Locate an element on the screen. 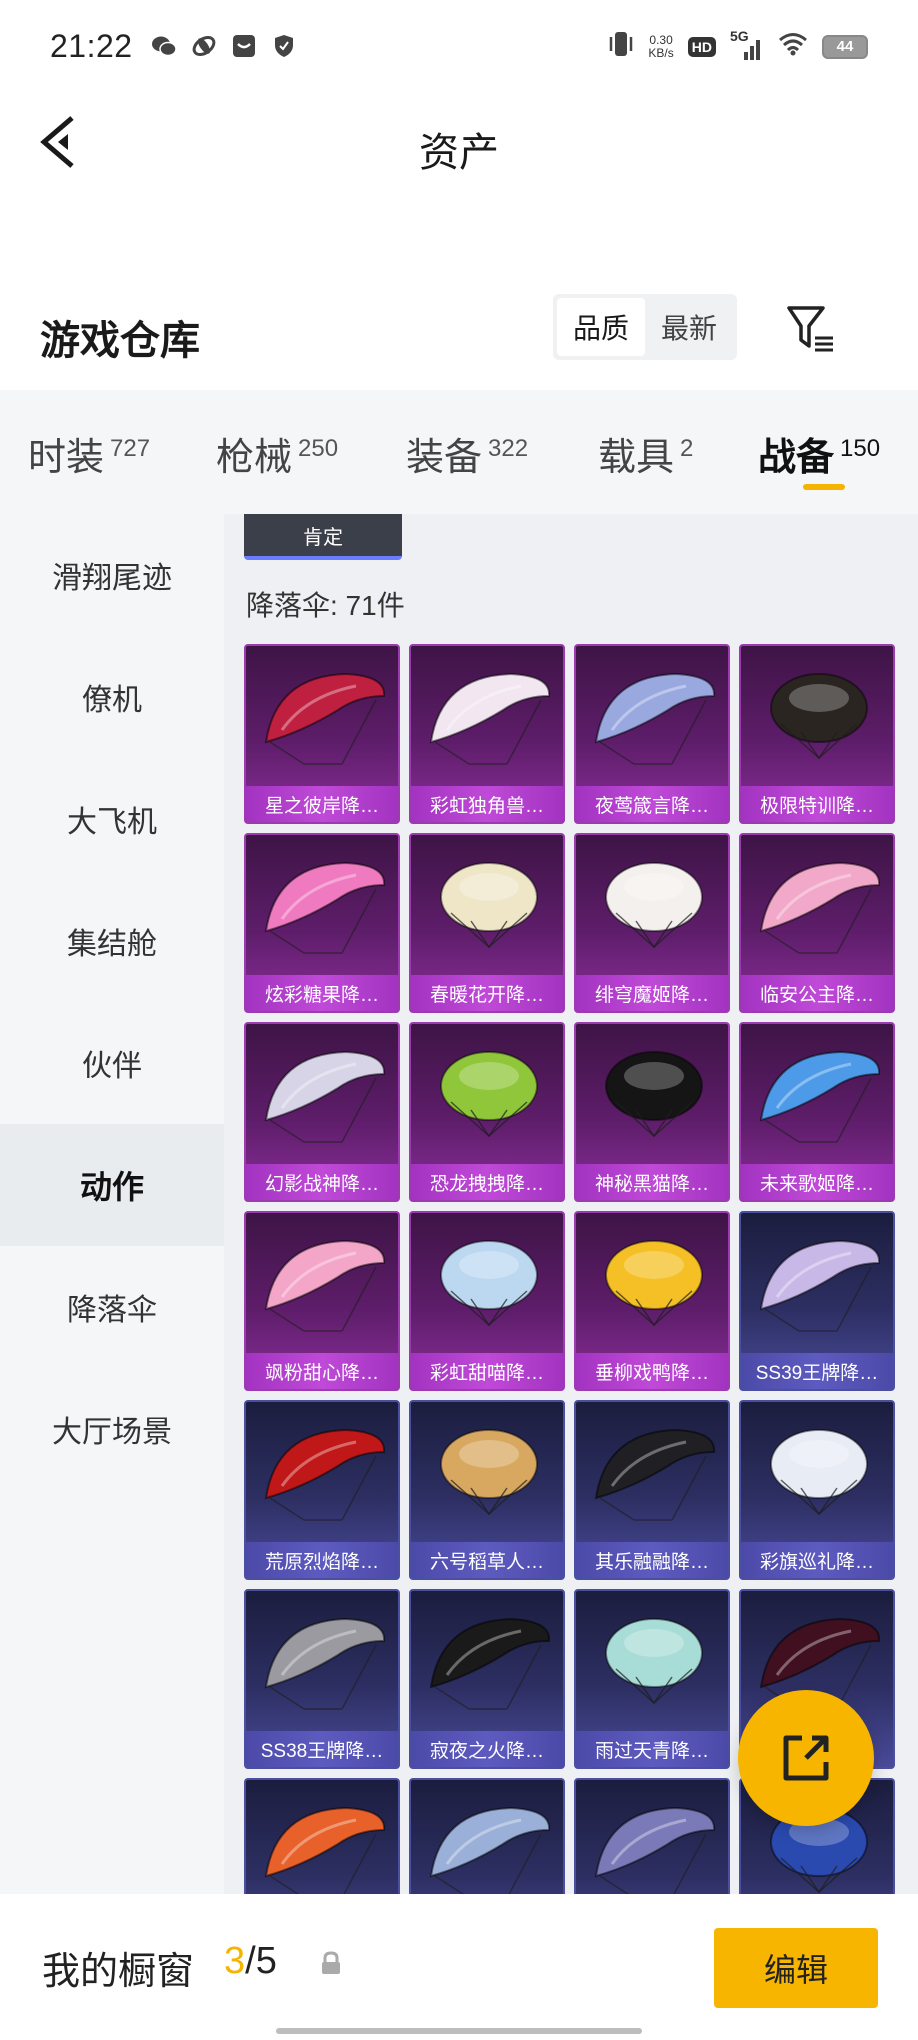  status-right: 0.30 KB/s HD 5G 44 is located at coordinates (738, 46).